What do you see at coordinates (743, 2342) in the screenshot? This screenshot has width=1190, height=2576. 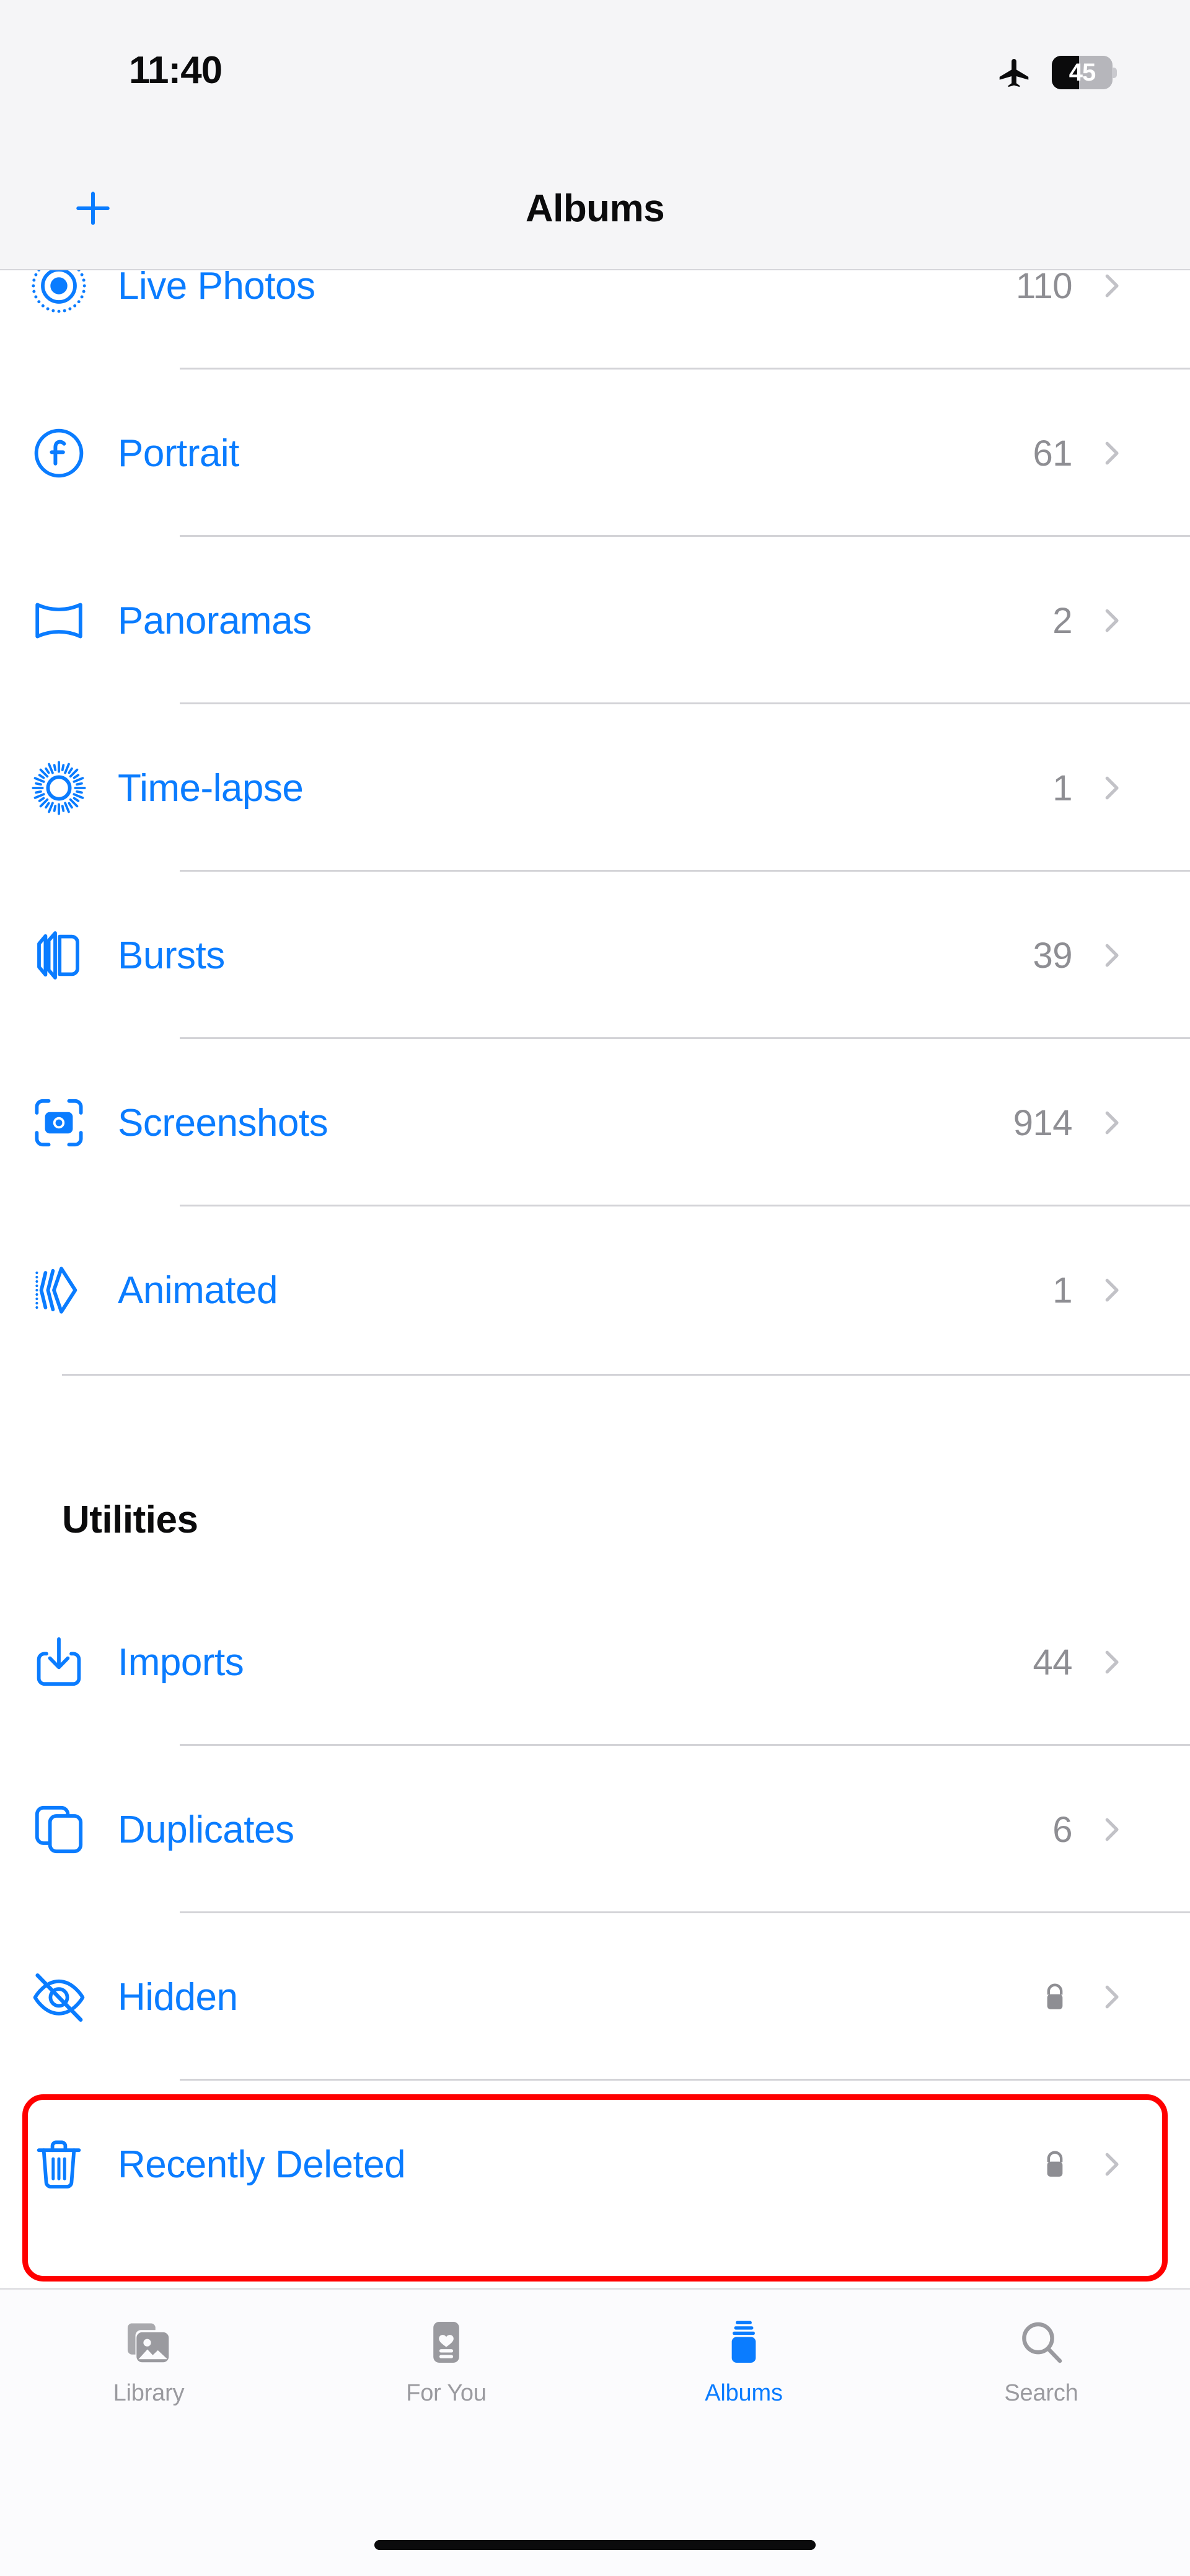 I see `albums-book-icon` at bounding box center [743, 2342].